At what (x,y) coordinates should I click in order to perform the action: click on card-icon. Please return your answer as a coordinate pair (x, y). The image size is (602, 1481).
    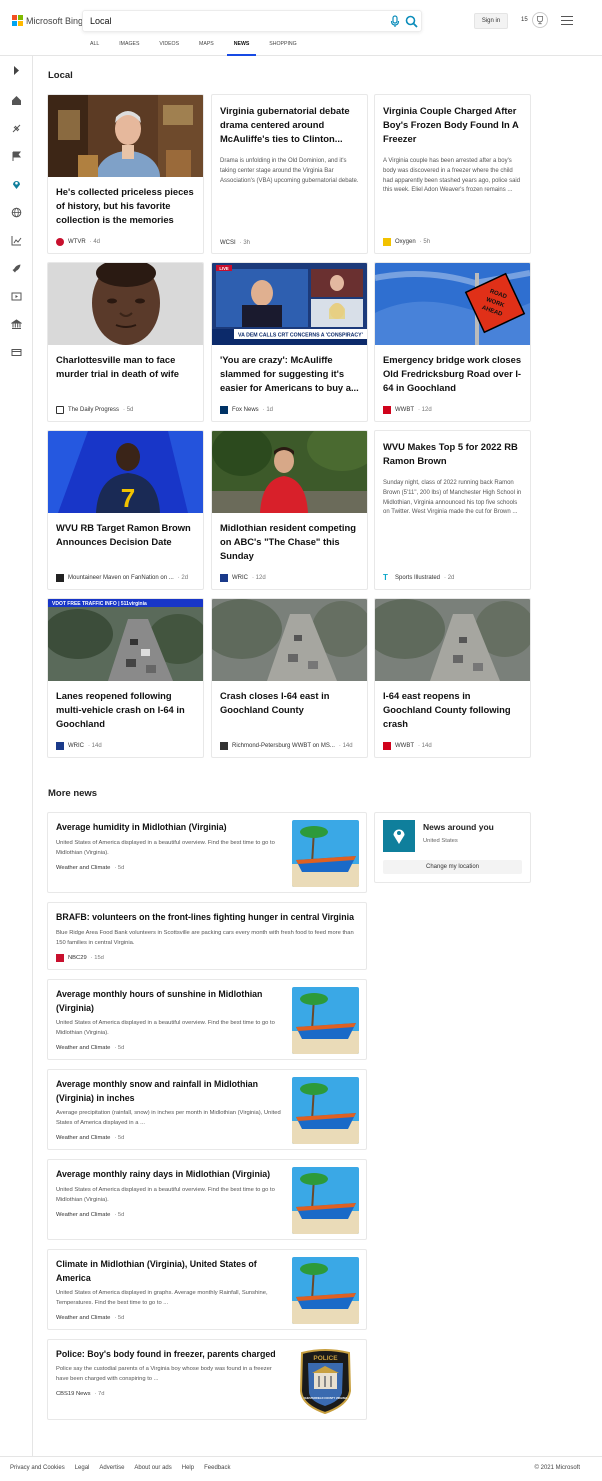
    Looking at the image, I should click on (16, 352).